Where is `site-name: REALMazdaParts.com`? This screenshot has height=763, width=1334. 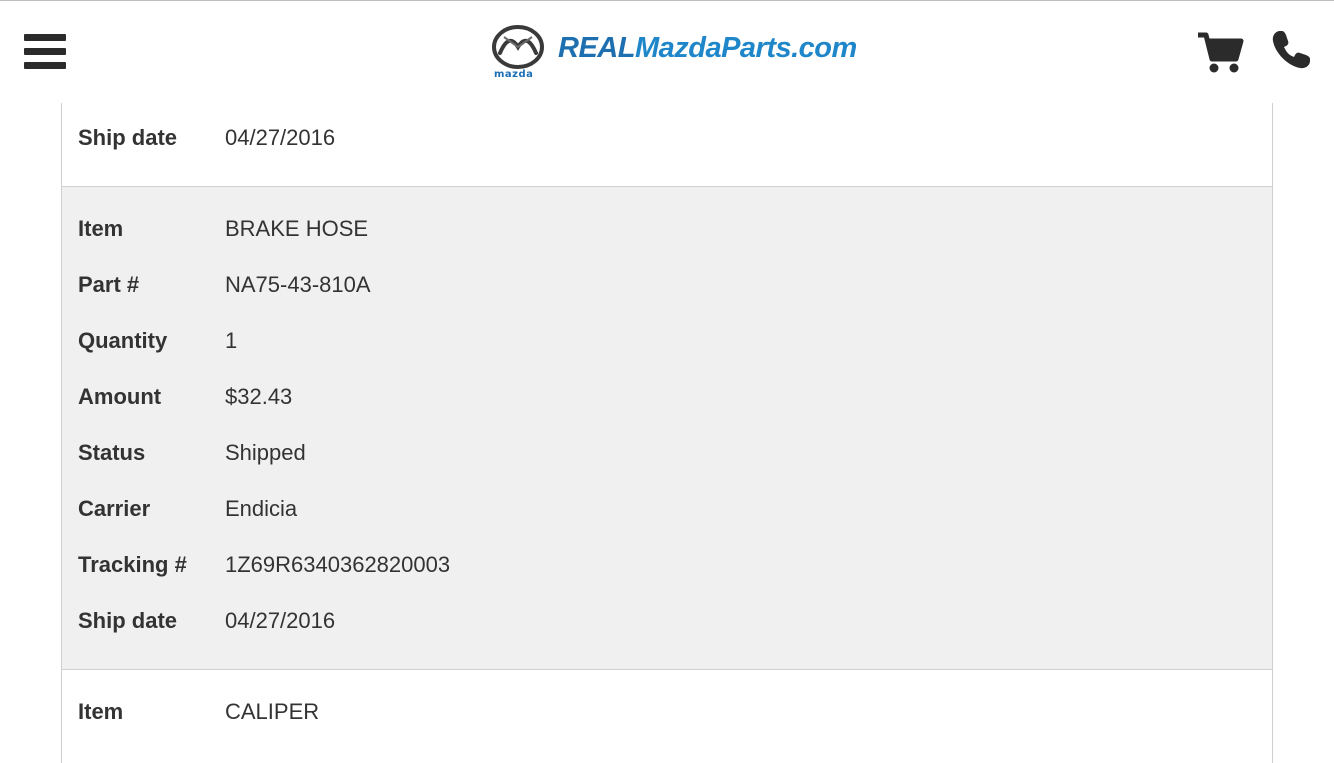 site-name: REALMazdaParts.com is located at coordinates (707, 48).